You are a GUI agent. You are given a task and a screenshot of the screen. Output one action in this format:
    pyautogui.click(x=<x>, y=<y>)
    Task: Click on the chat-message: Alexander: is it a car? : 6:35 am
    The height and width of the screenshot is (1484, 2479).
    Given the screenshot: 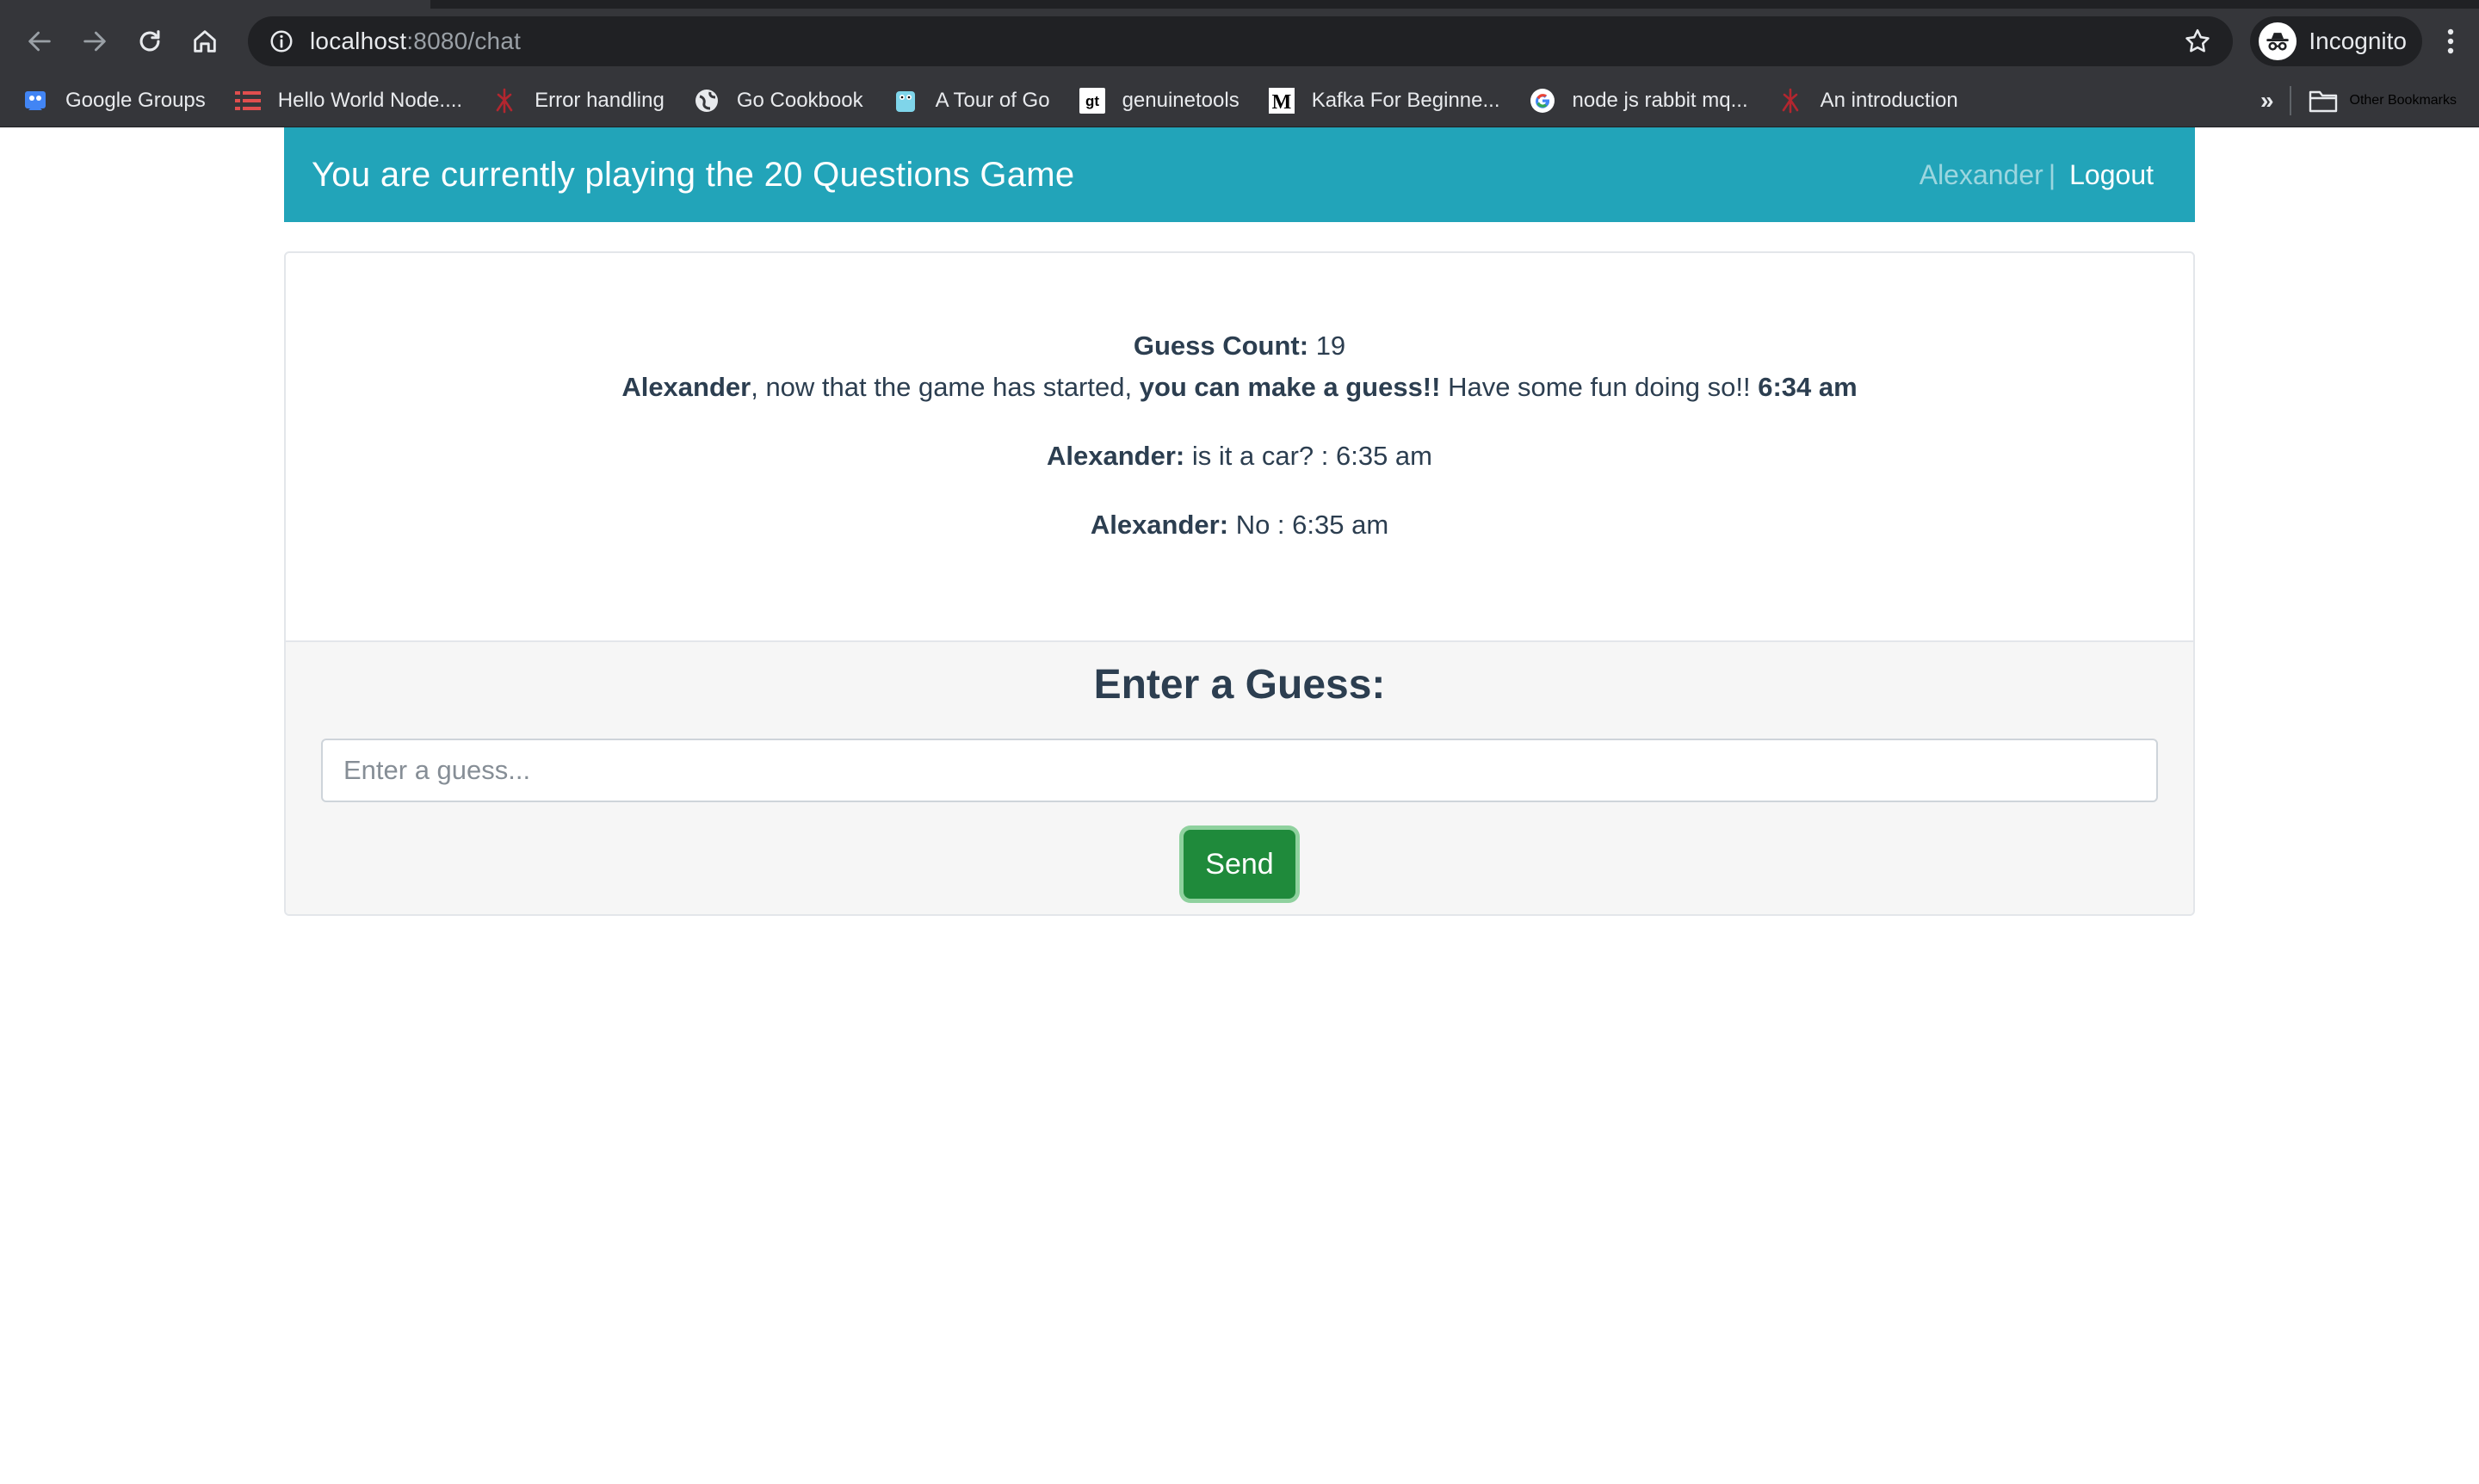 What is the action you would take?
    pyautogui.click(x=1239, y=456)
    